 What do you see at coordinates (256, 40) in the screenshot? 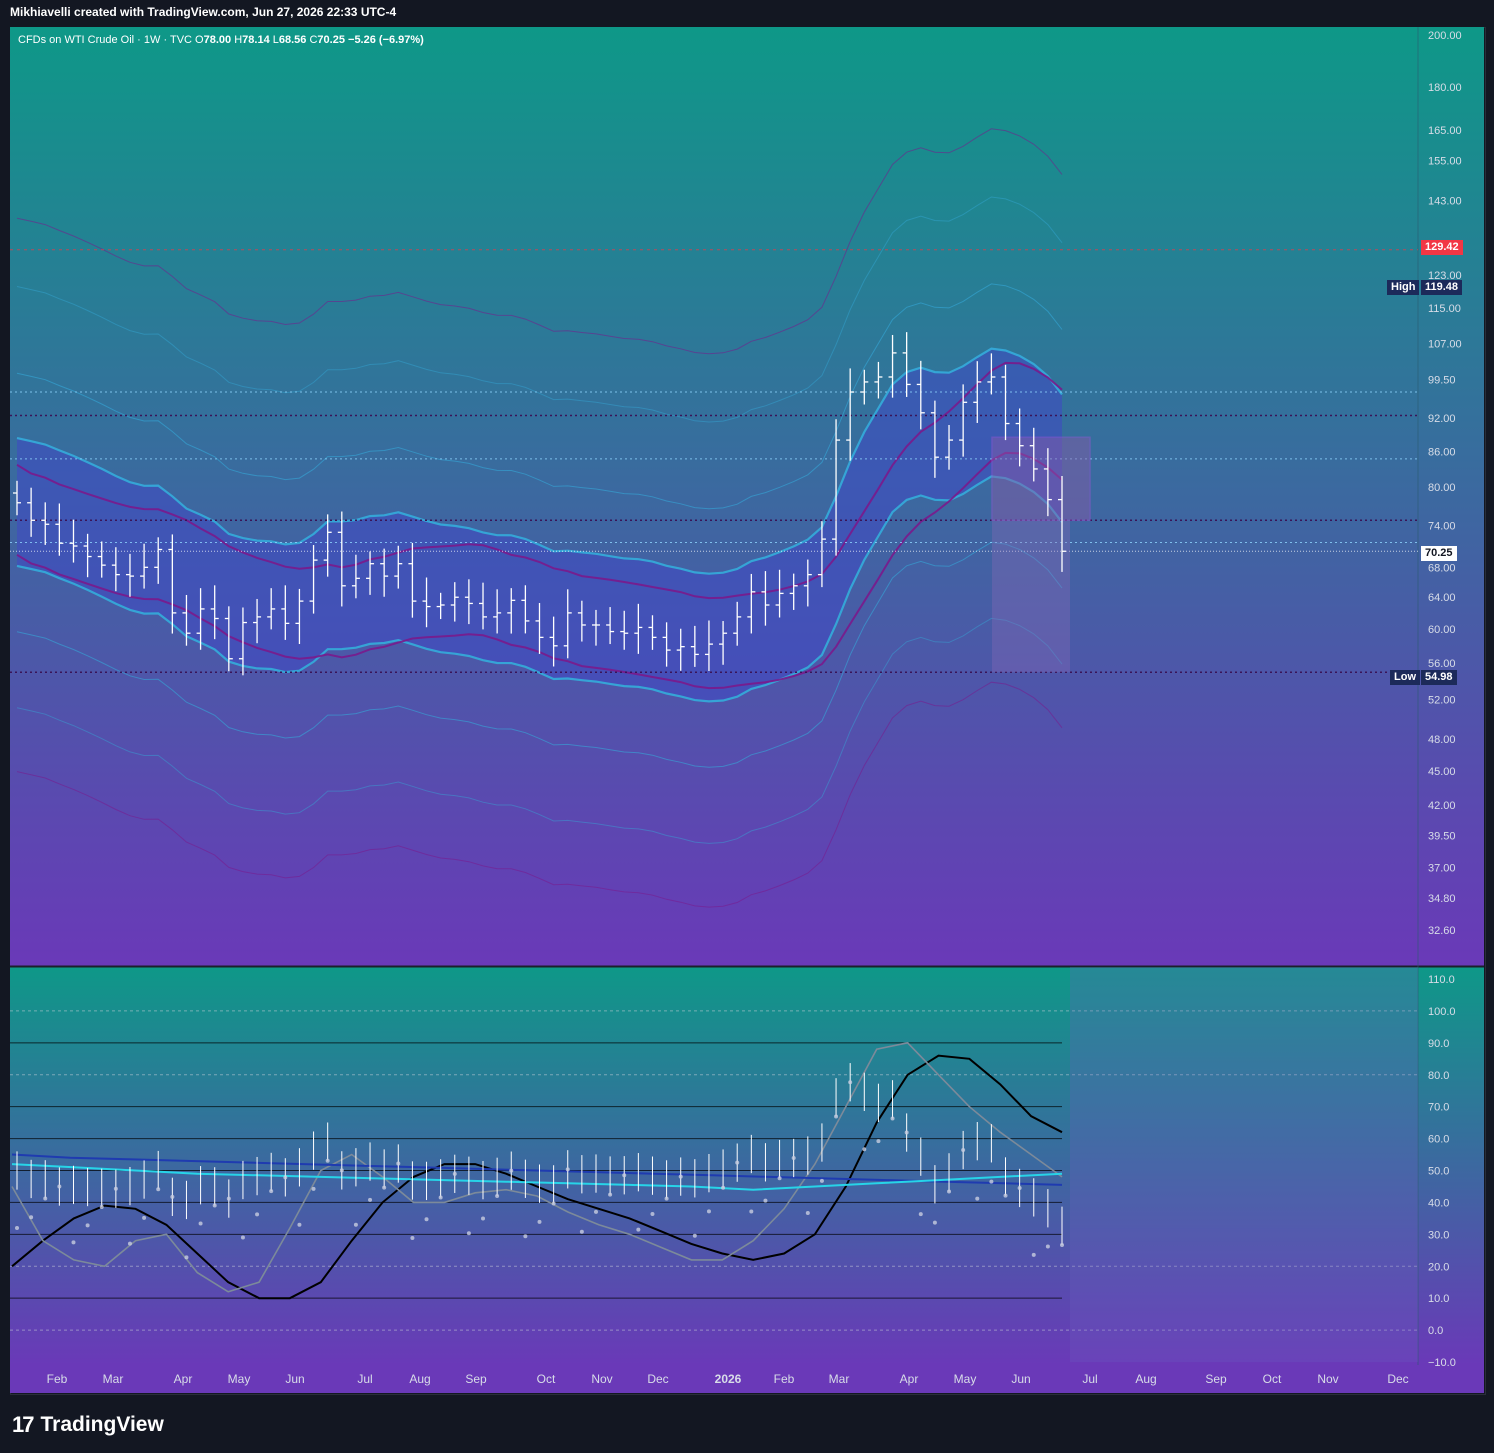
I see `legend-high: 78.14` at bounding box center [256, 40].